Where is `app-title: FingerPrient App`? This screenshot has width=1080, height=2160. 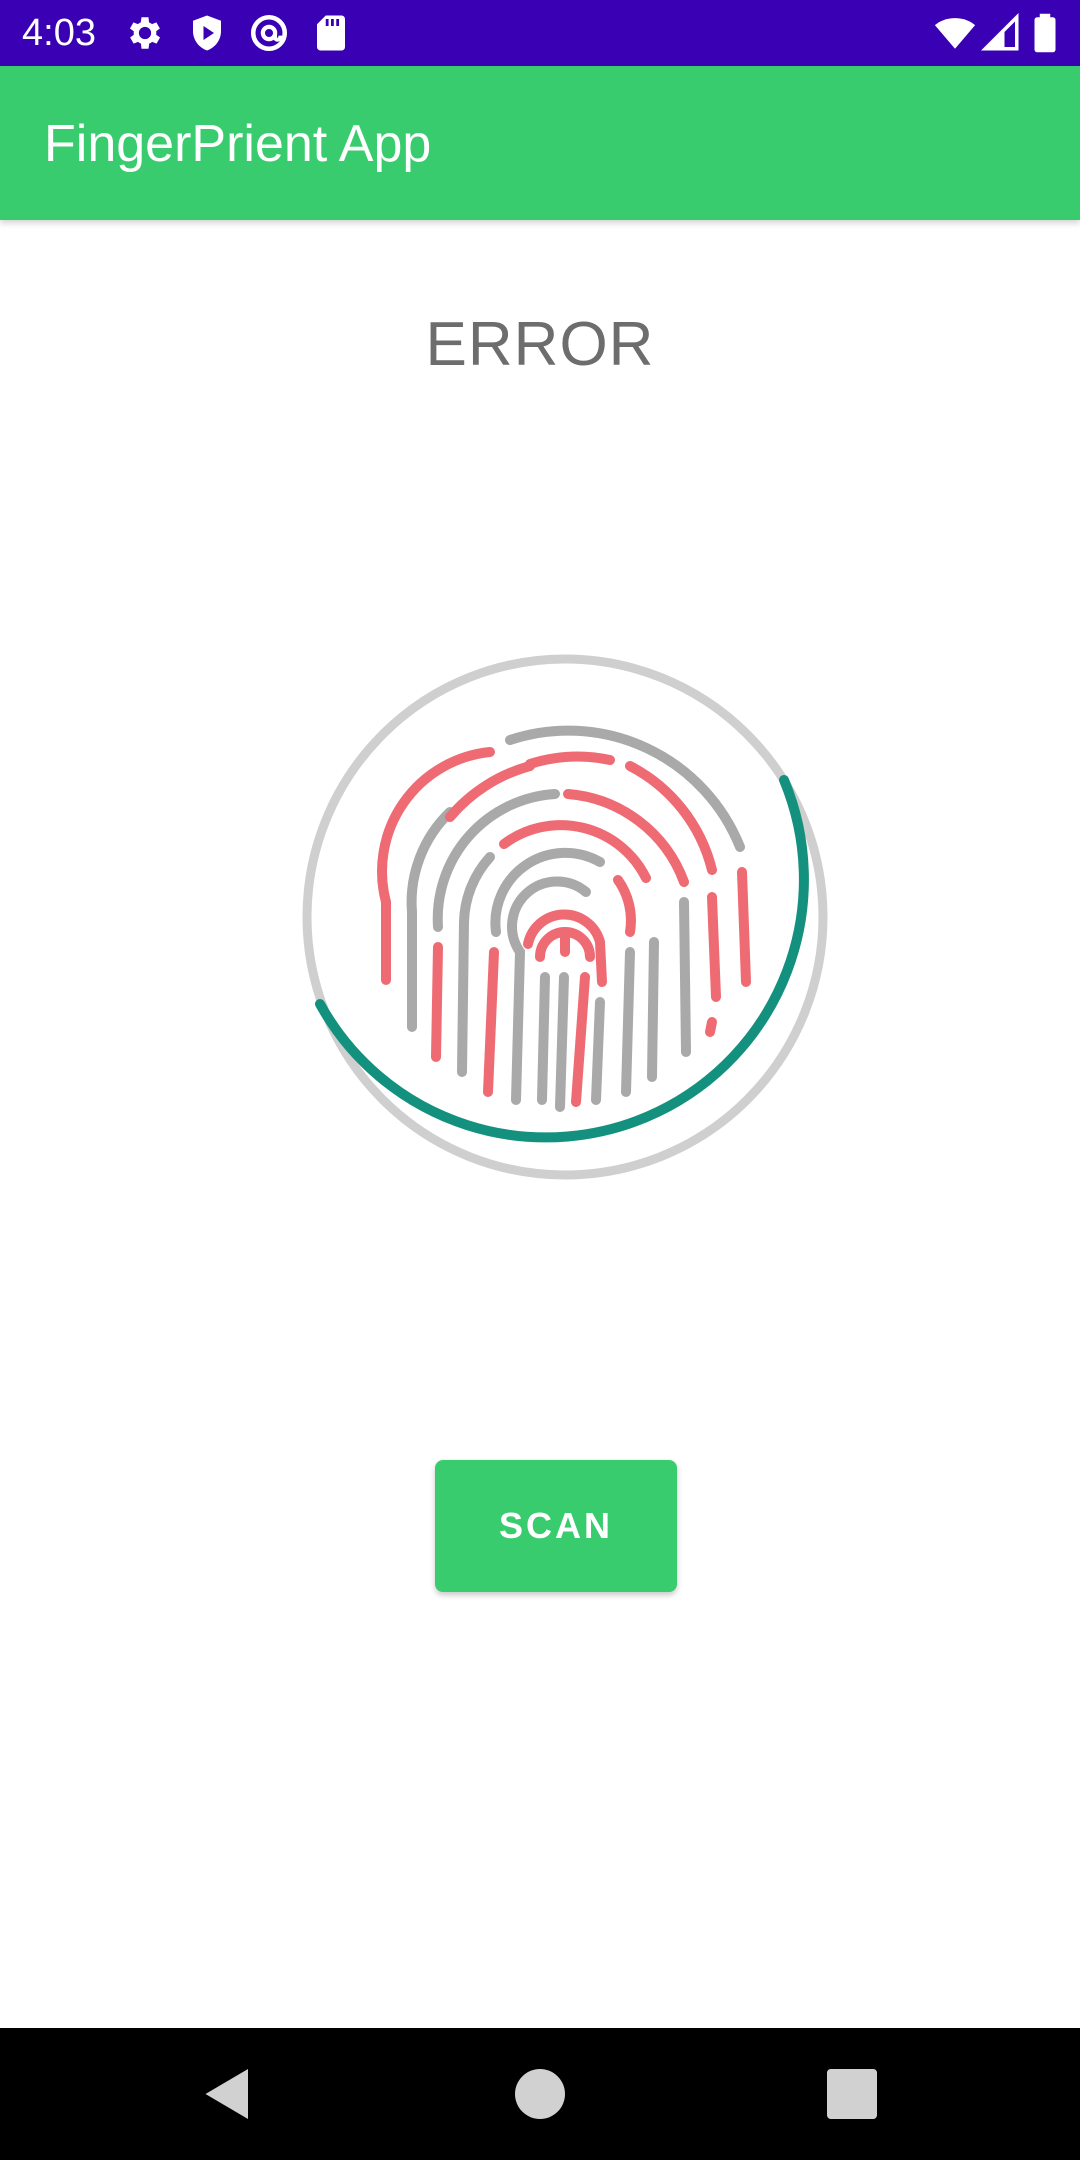
app-title: FingerPrient App is located at coordinates (238, 144).